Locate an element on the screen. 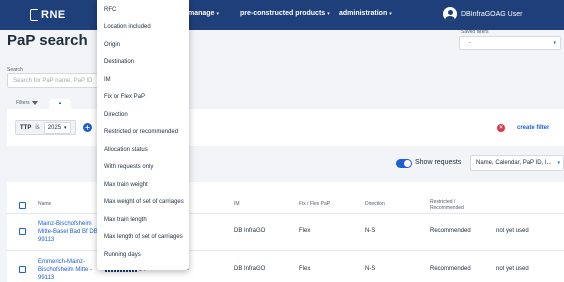 Image resolution: width=564 pixels, height=282 pixels. menu-item-max-weight-carriages: Max weight of set of carriages is located at coordinates (144, 202).